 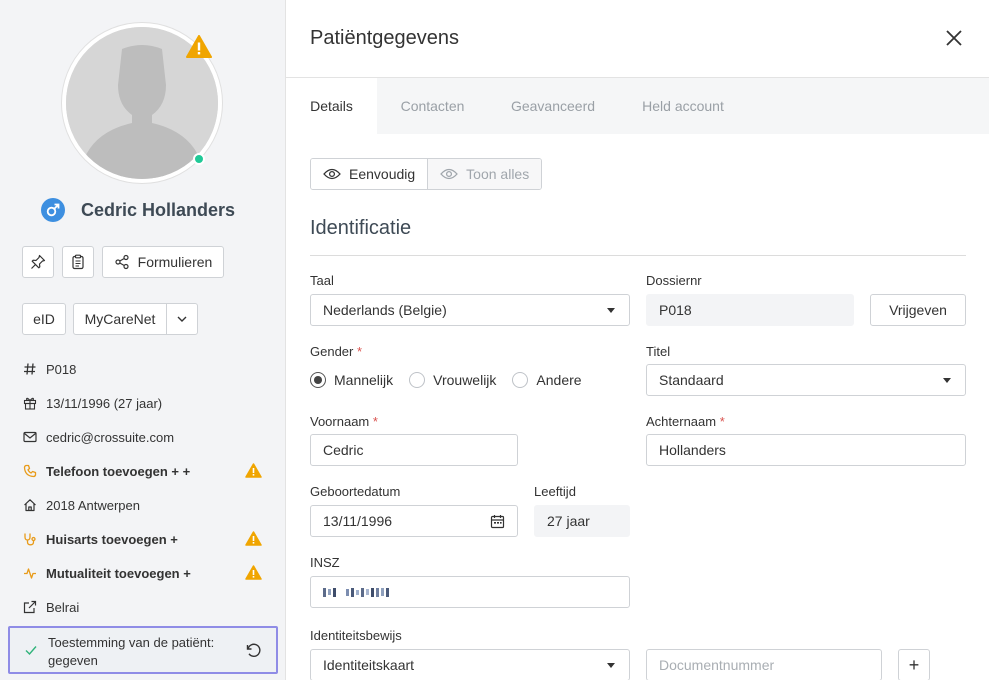 I want to click on section-divider, so click(x=638, y=255).